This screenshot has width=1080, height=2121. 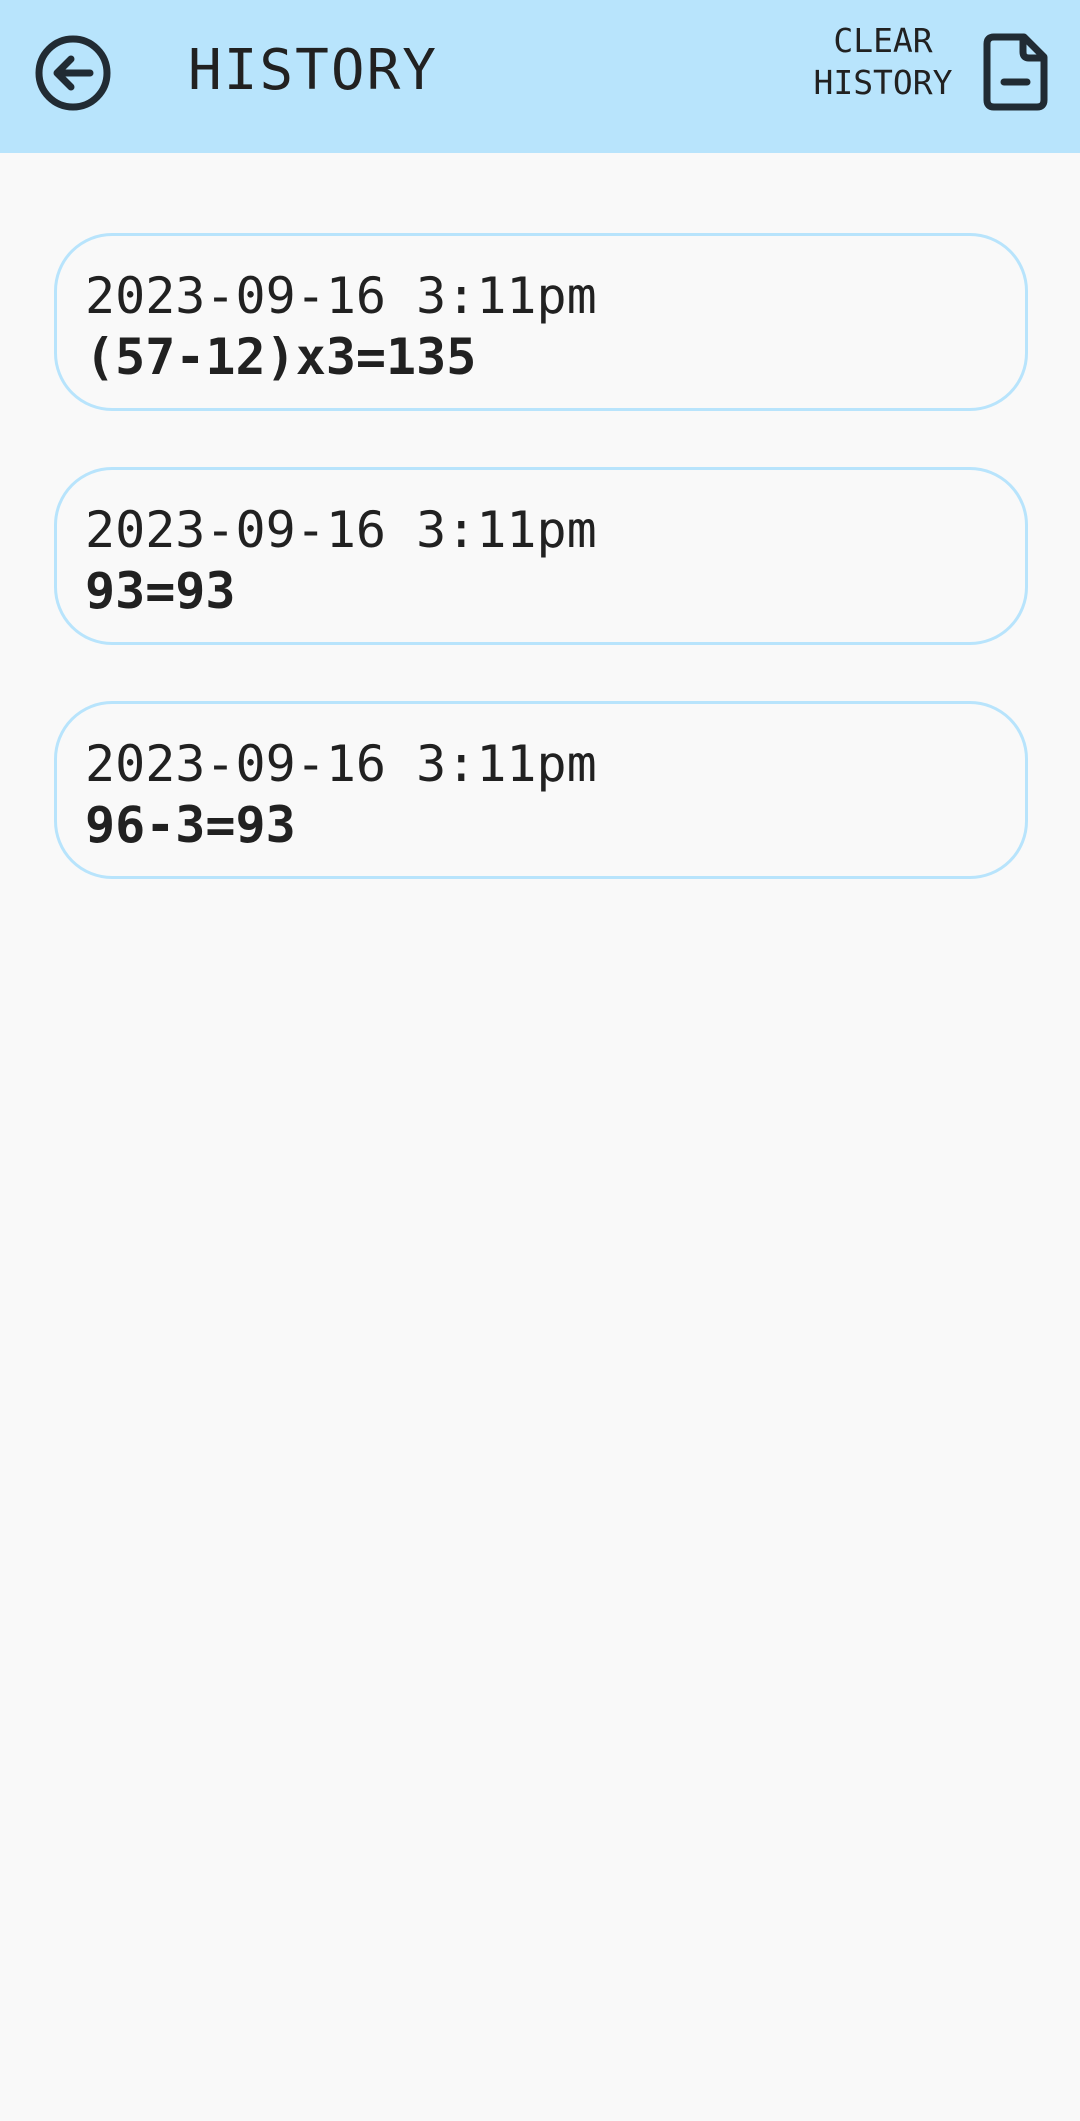 What do you see at coordinates (160, 591) in the screenshot?
I see `history-expression: 93=93` at bounding box center [160, 591].